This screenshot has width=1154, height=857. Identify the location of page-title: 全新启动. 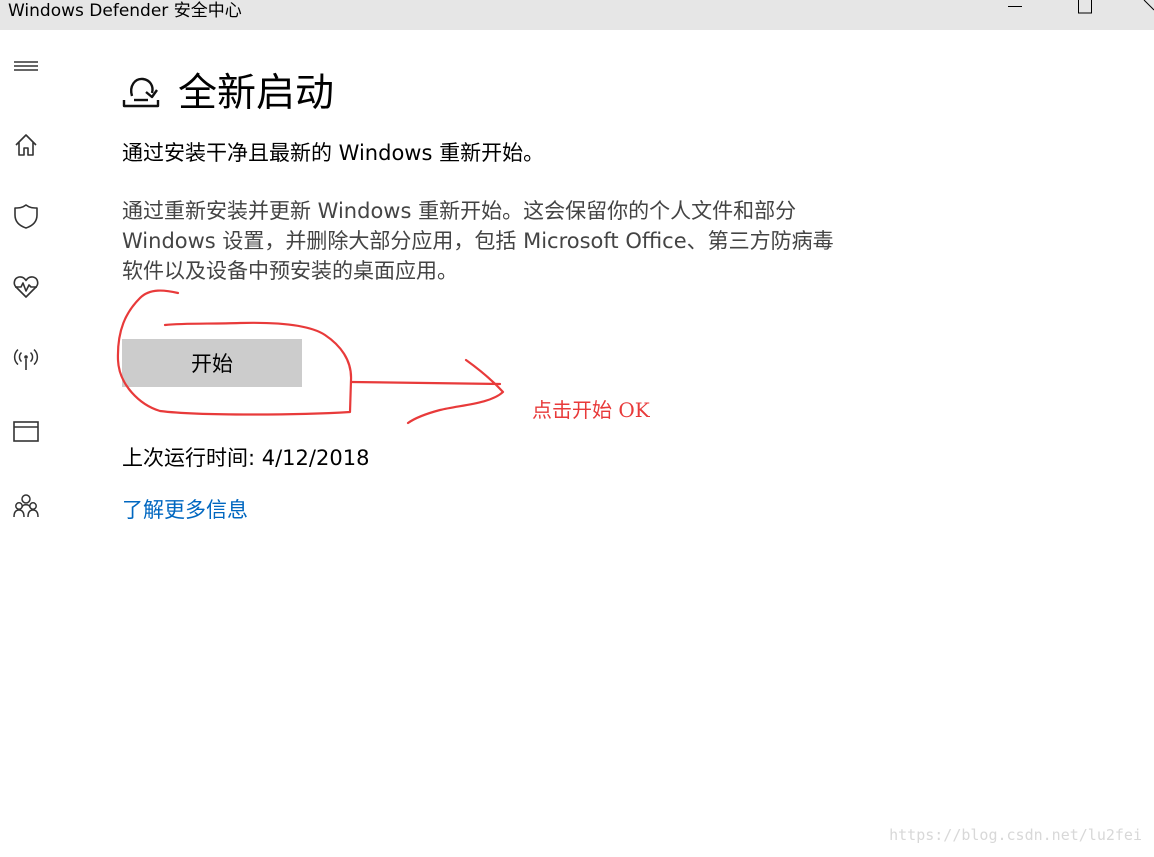
(256, 93).